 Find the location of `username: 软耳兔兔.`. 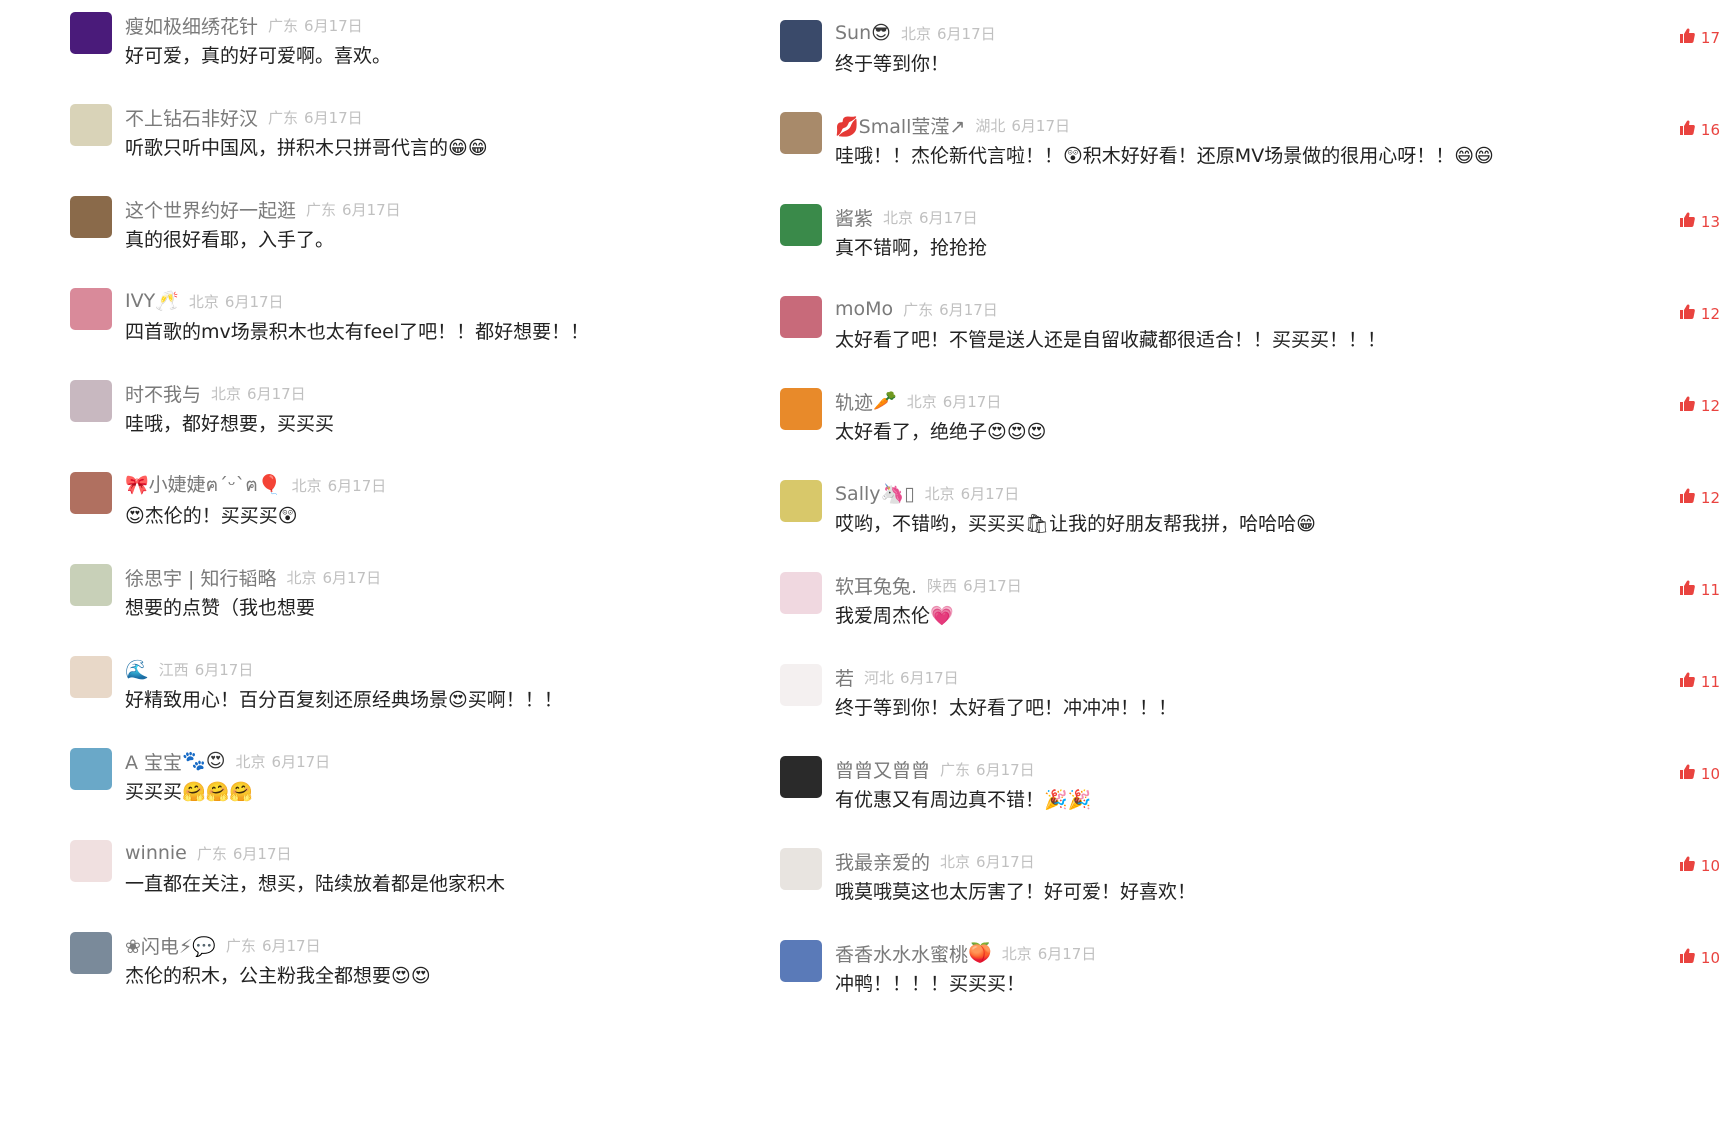

username: 软耳兔兔. is located at coordinates (876, 585).